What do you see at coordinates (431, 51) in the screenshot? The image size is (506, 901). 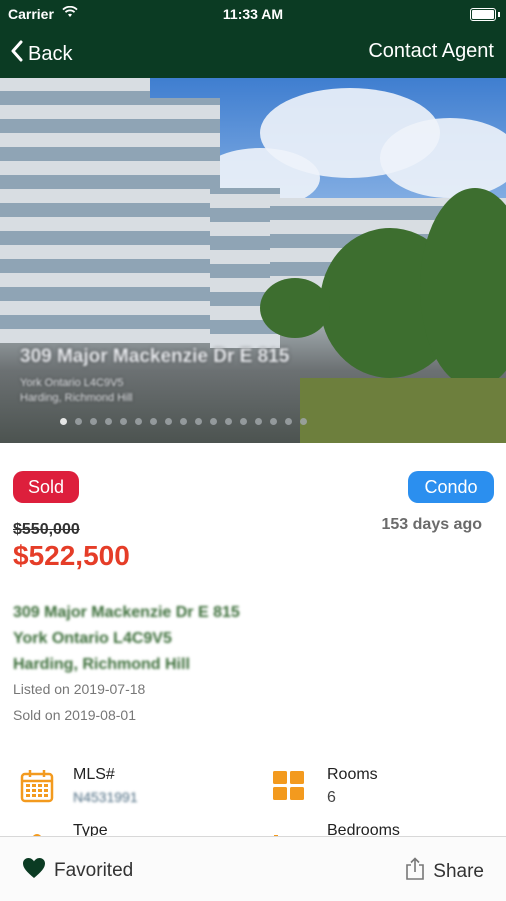 I see `contact-agent-button: Contact Agent` at bounding box center [431, 51].